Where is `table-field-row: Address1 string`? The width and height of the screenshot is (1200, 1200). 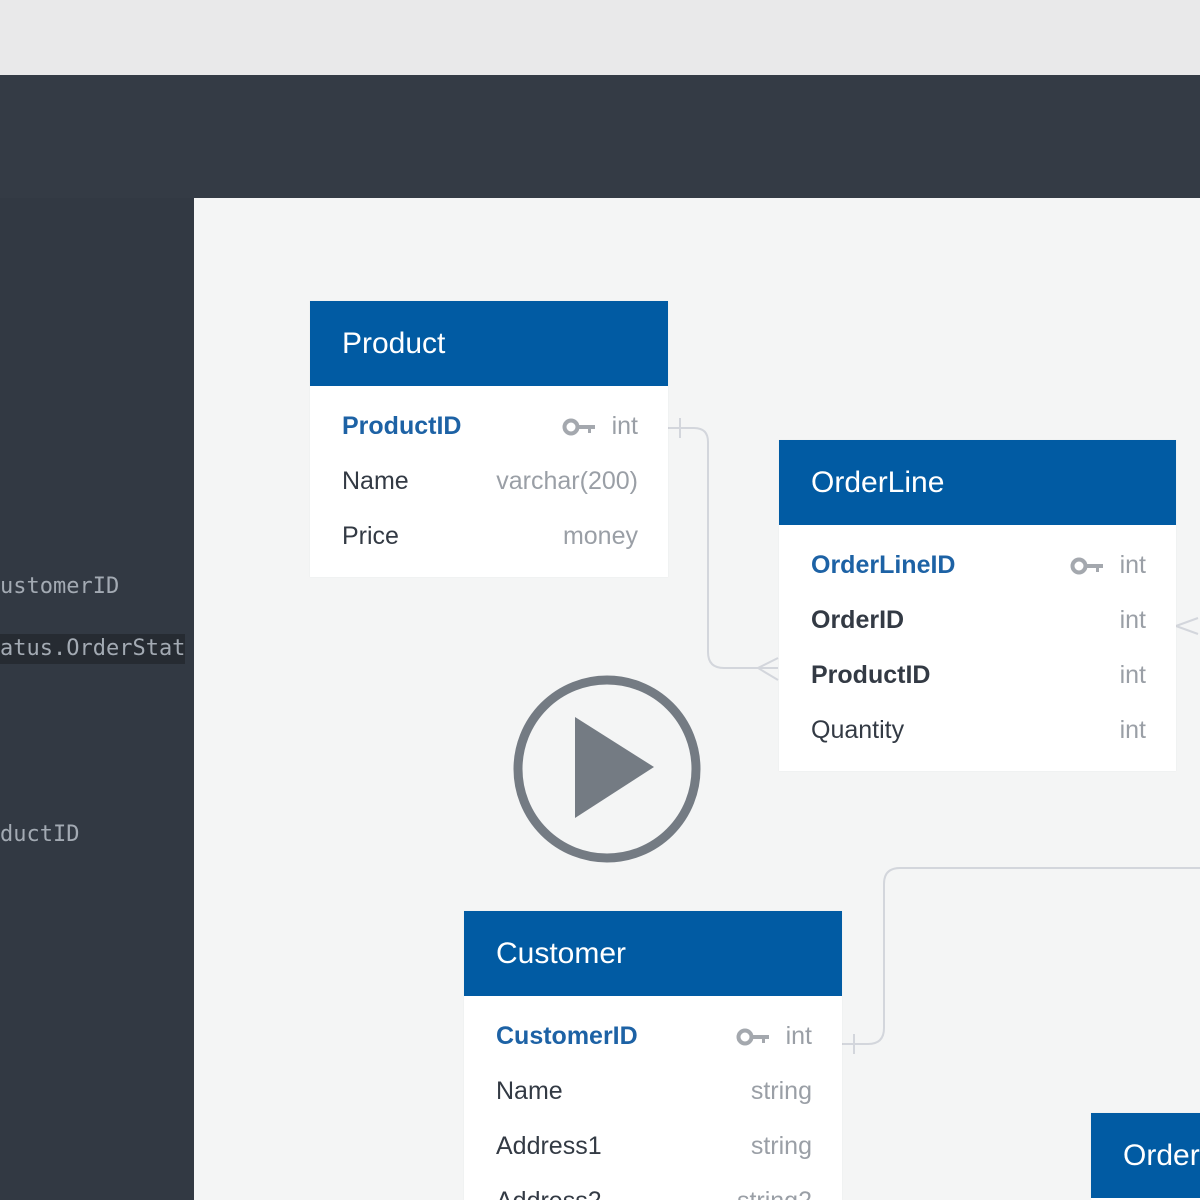 table-field-row: Address1 string is located at coordinates (653, 1146).